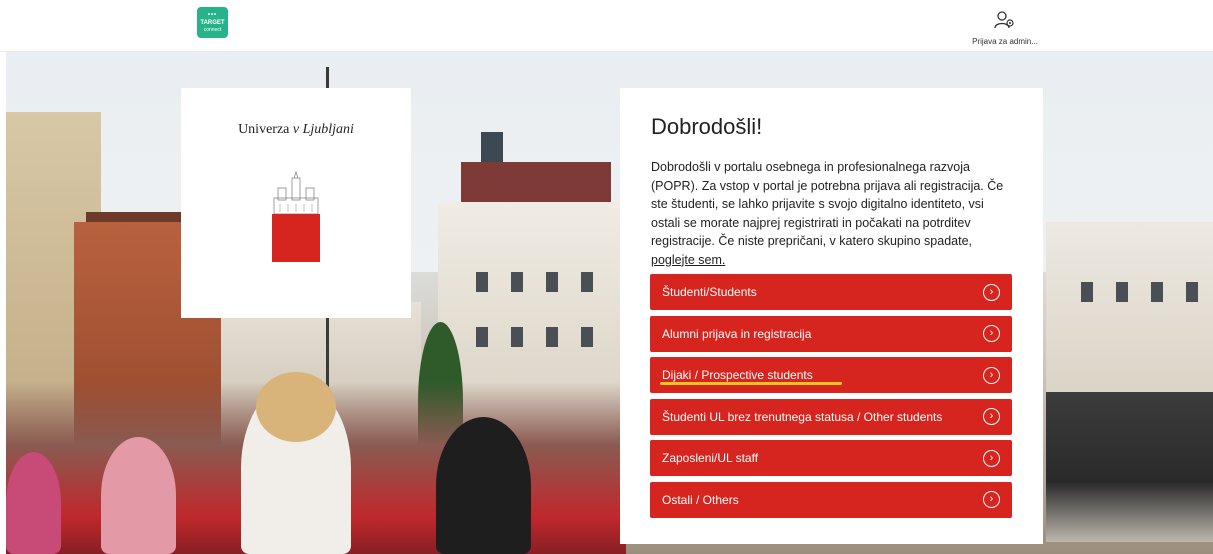 This screenshot has height=554, width=1213. Describe the element at coordinates (751, 384) in the screenshot. I see `highlight-underline` at that location.